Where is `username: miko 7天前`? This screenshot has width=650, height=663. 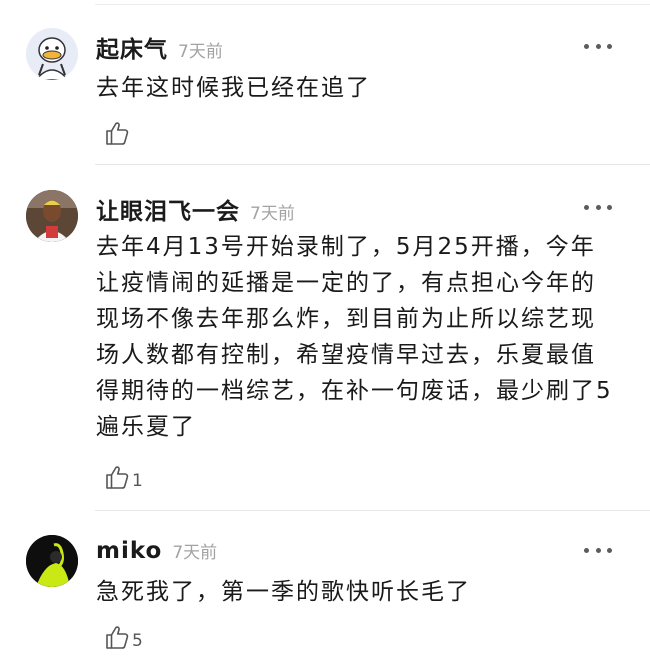 username: miko 7天前 is located at coordinates (156, 551).